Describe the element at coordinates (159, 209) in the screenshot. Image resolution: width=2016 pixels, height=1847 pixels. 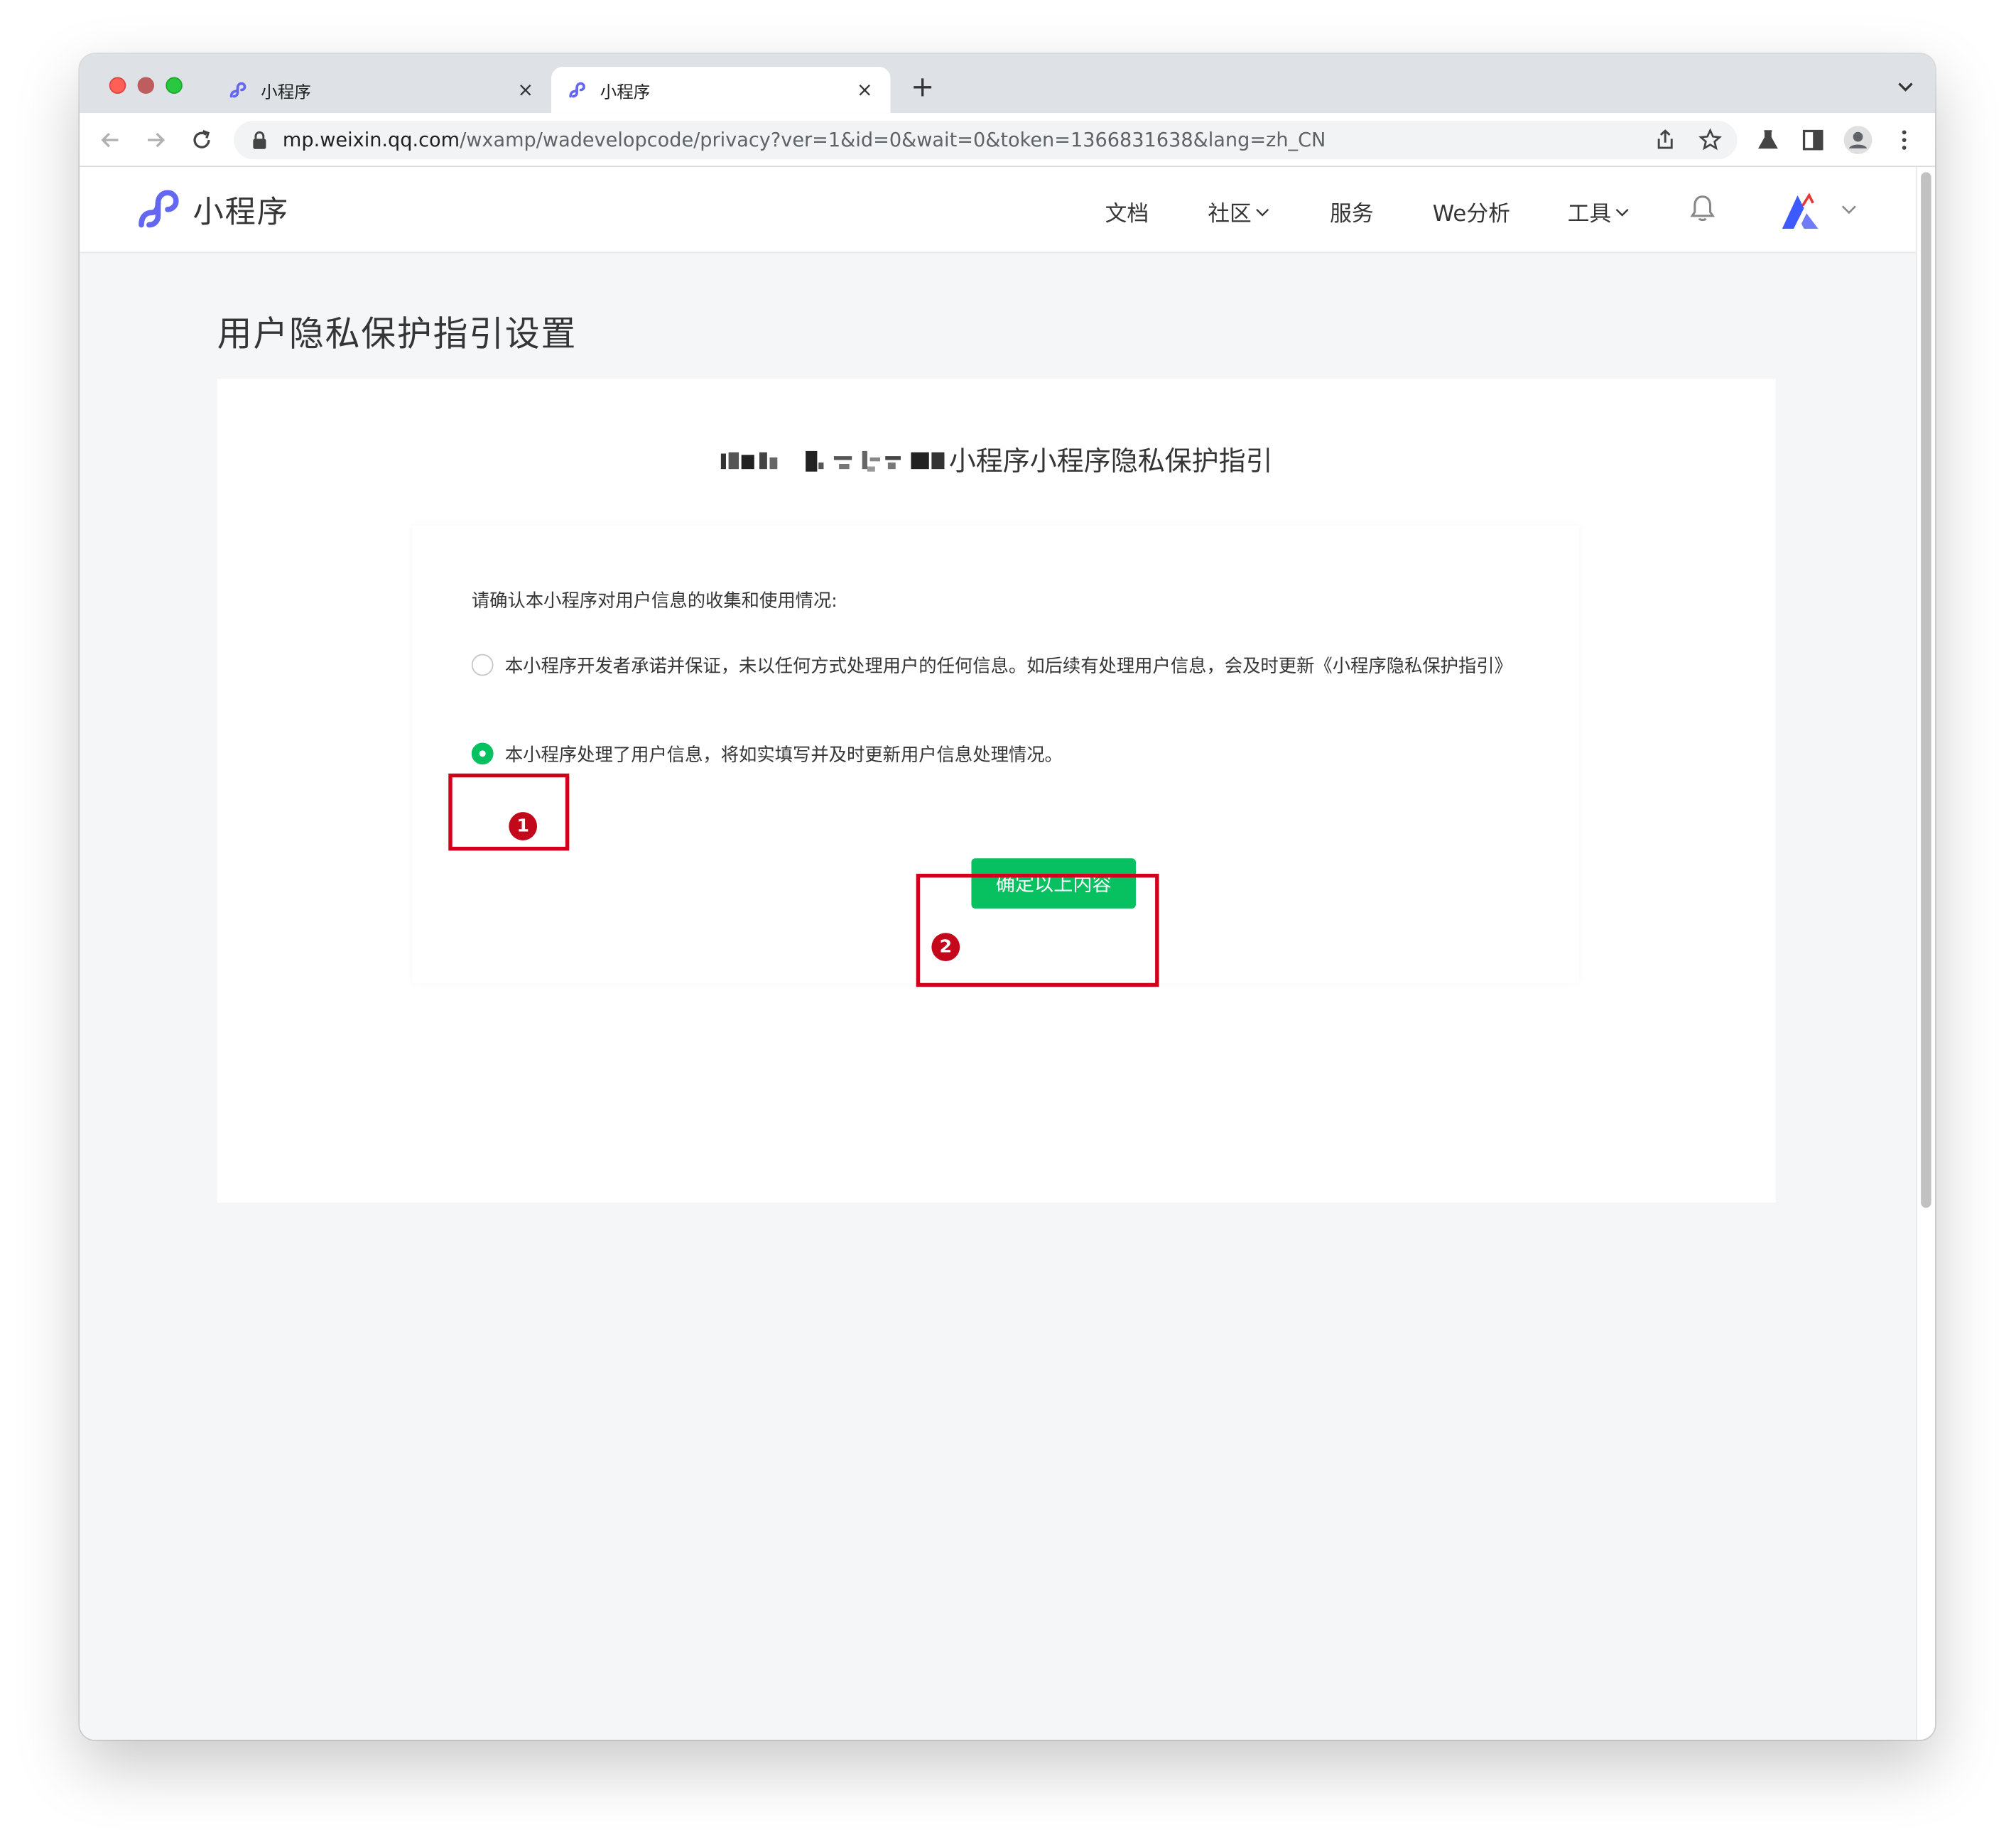
I see `miniprogram-logo-icon` at that location.